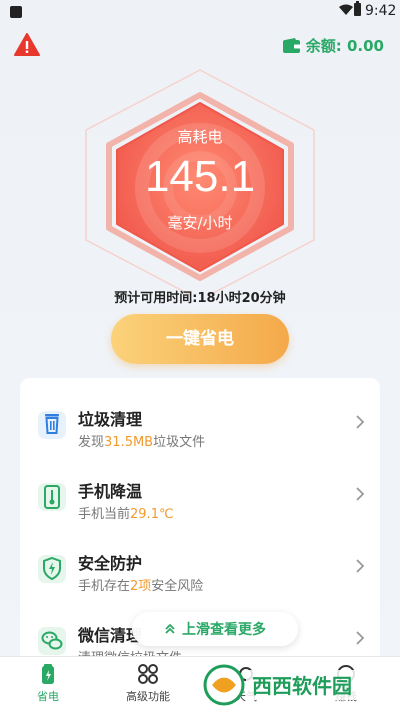  What do you see at coordinates (170, 628) in the screenshot?
I see `double-chevron-up-icon` at bounding box center [170, 628].